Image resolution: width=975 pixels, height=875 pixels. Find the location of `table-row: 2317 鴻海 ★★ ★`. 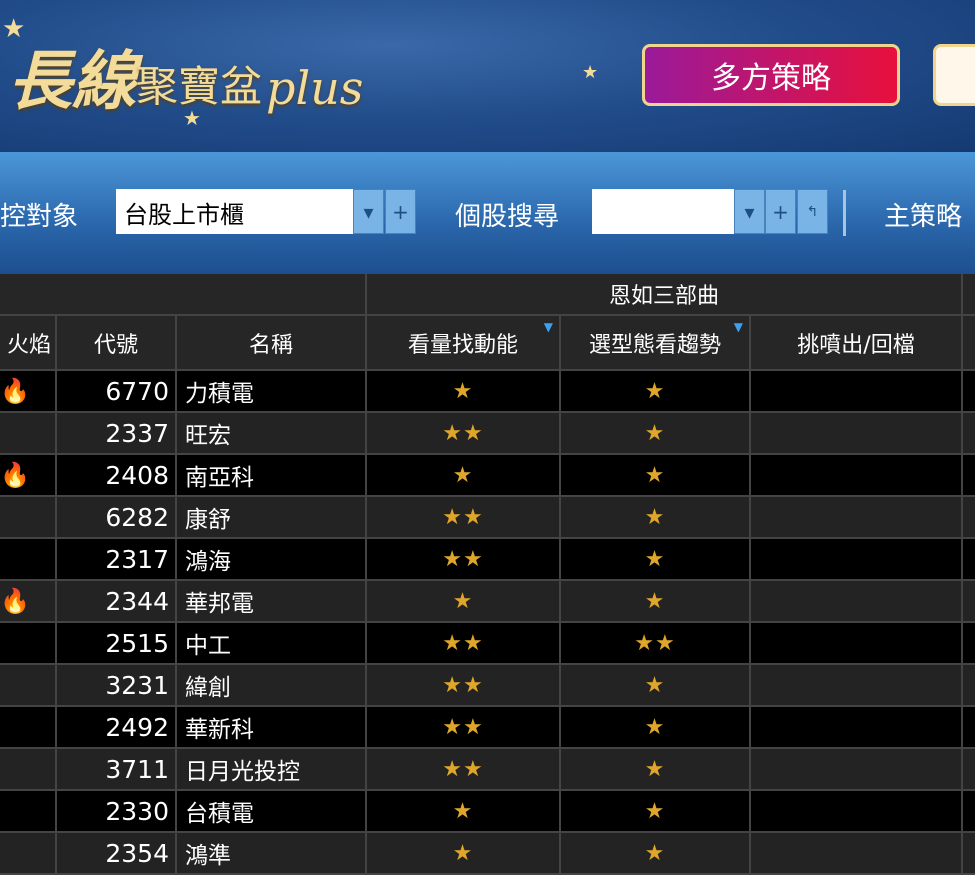

table-row: 2317 鴻海 ★★ ★ is located at coordinates (487, 560).